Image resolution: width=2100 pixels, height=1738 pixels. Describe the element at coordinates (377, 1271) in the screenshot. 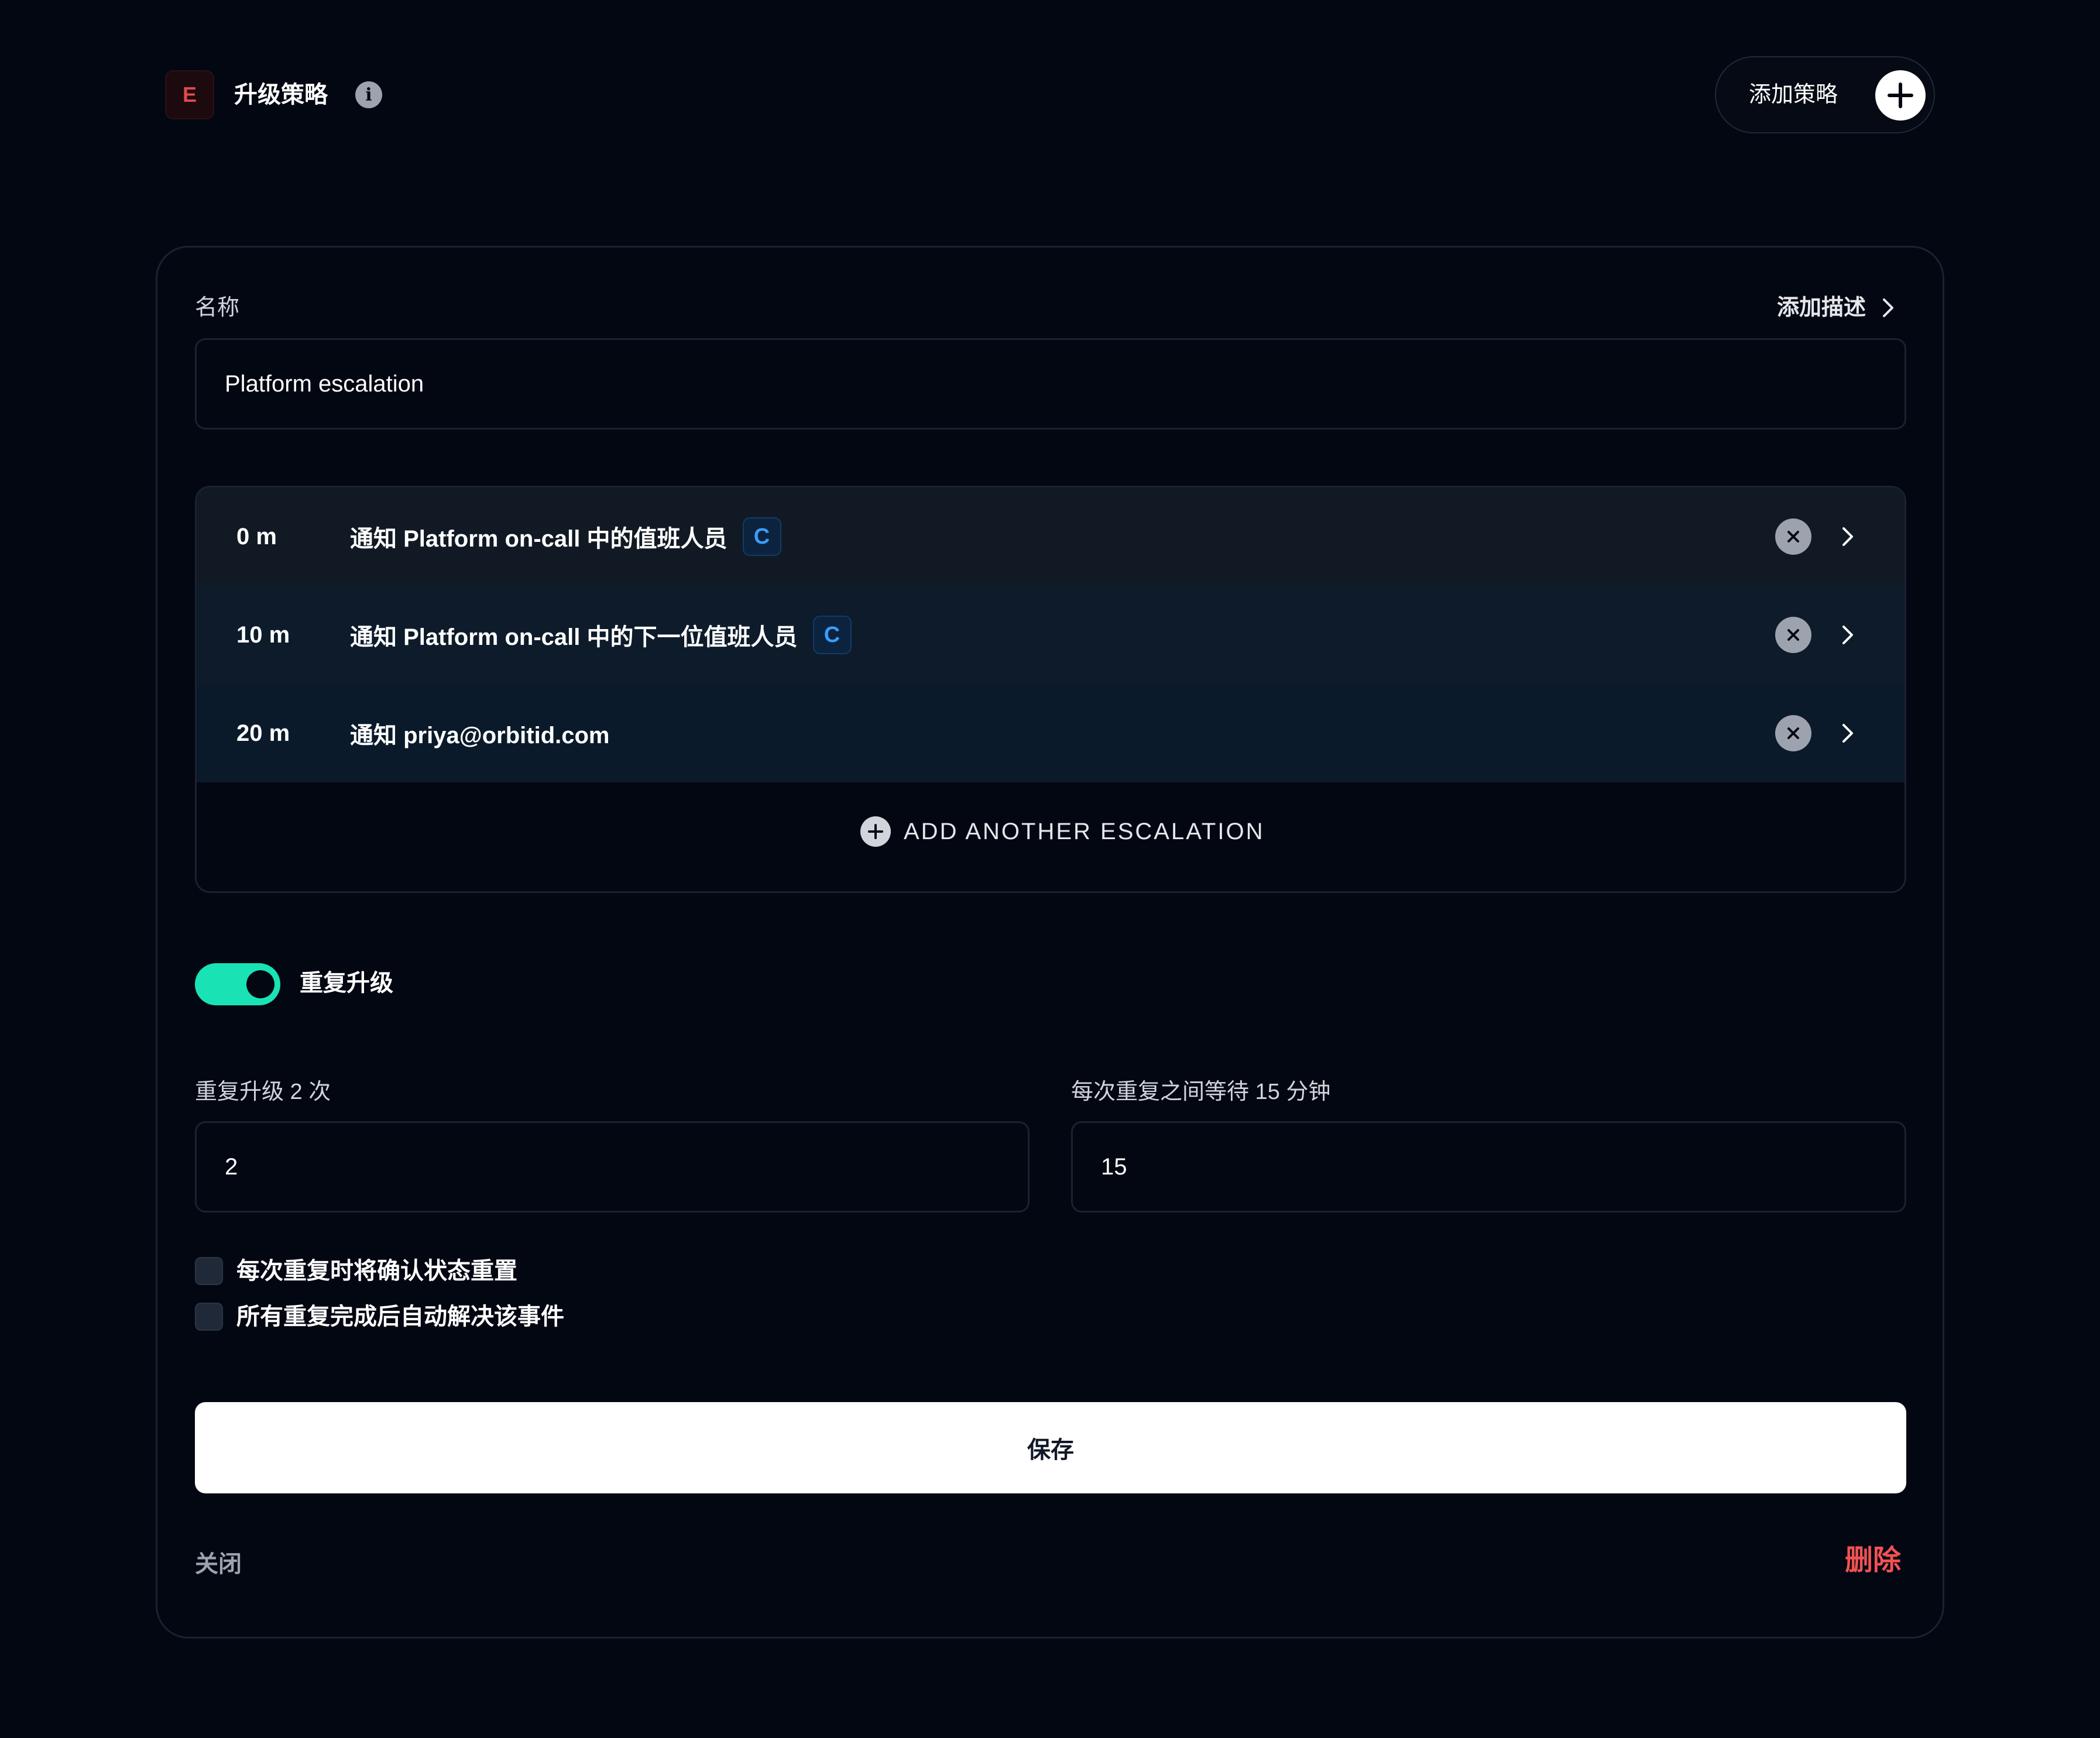

I see `reset-ack-label: 每次重复时将确认状态重置` at that location.